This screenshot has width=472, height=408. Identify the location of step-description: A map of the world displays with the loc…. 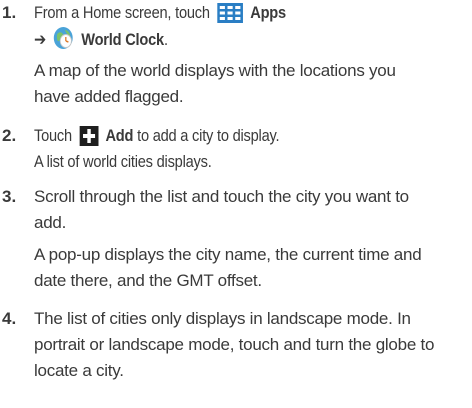
(215, 70).